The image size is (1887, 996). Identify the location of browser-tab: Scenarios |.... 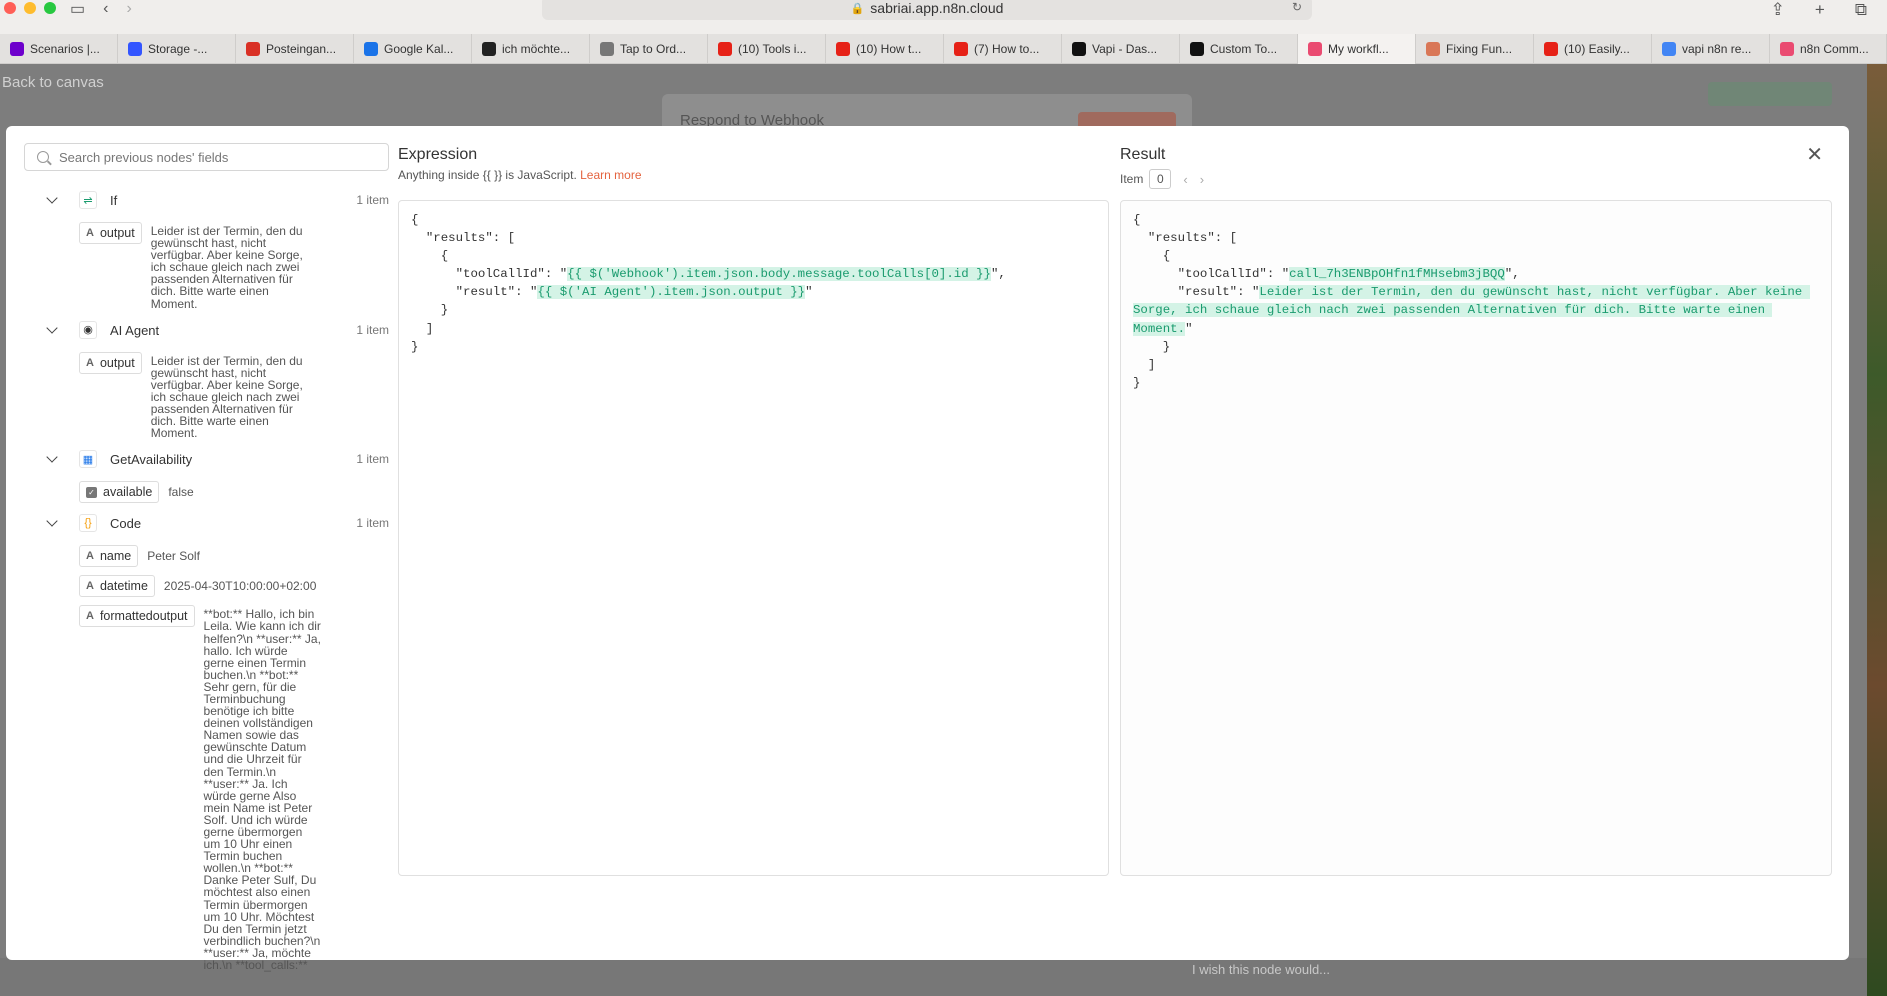
(59, 49).